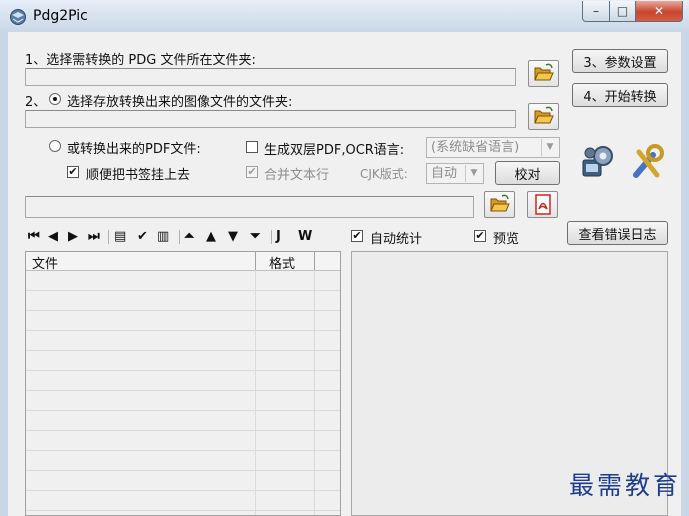 The width and height of the screenshot is (689, 516). Describe the element at coordinates (94, 236) in the screenshot. I see `toolbar-last-icon: ⏭` at that location.